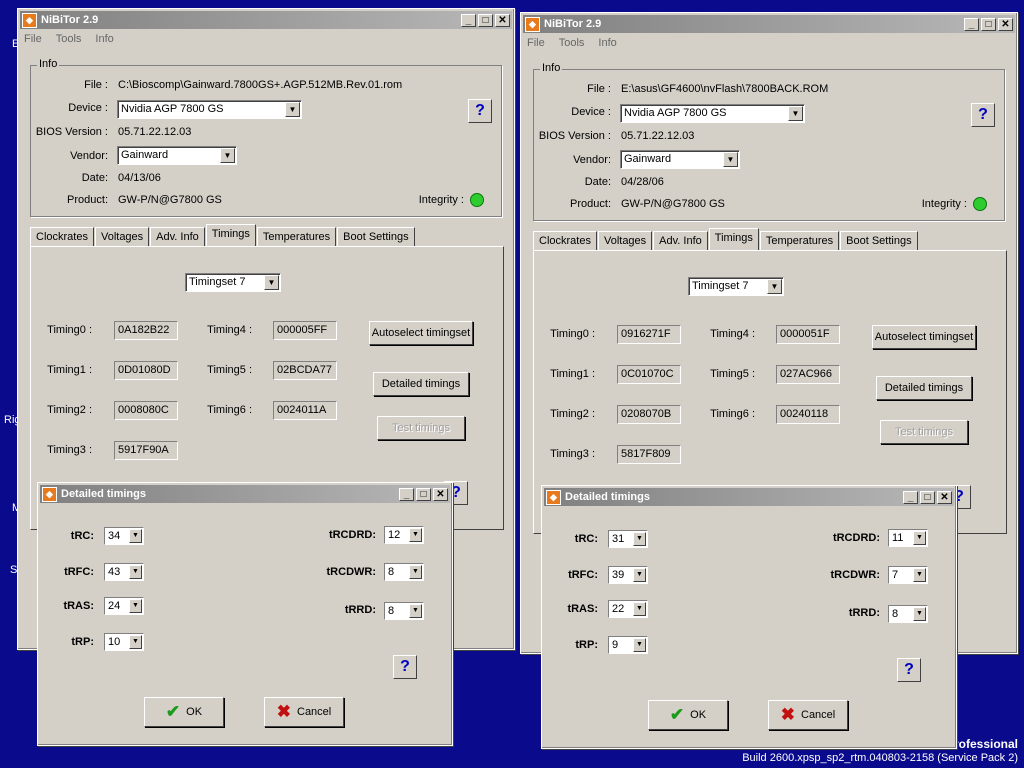 The width and height of the screenshot is (1024, 768). What do you see at coordinates (574, 136) in the screenshot?
I see `bios-label: BIOS Version :` at bounding box center [574, 136].